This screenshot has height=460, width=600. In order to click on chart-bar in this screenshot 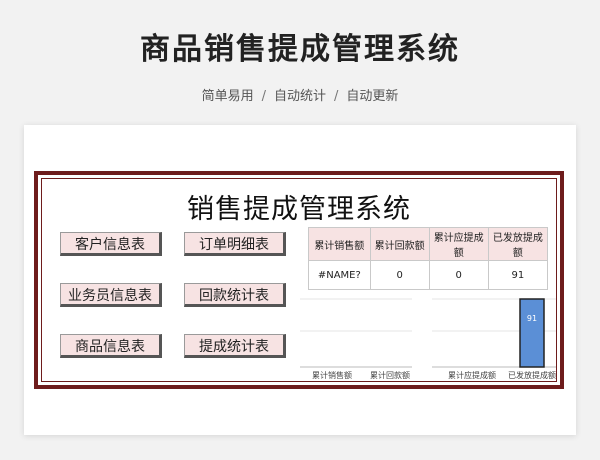, I will do `click(532, 333)`.